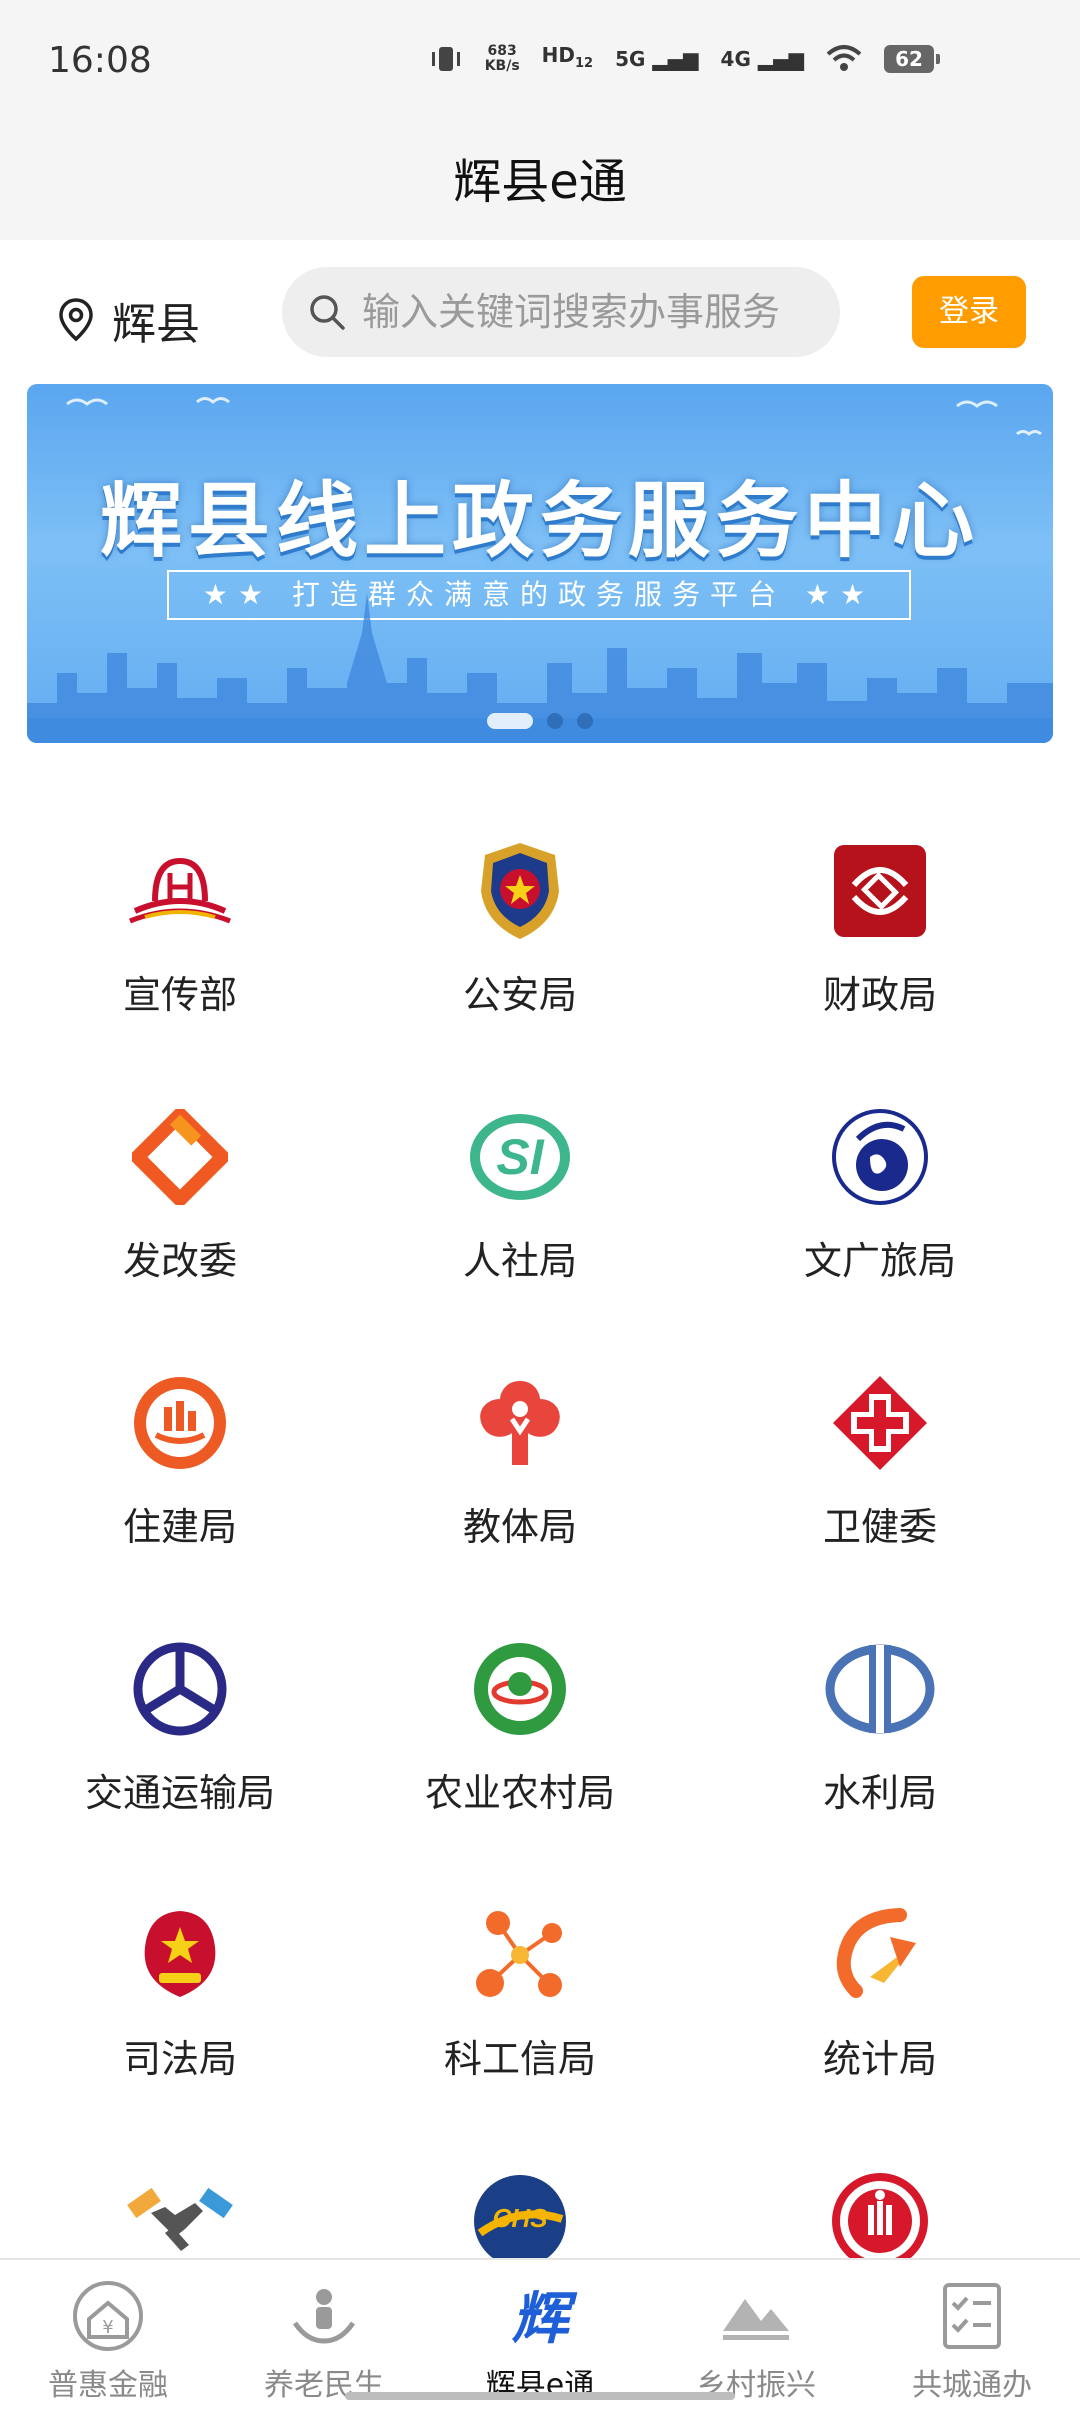  I want to click on civil-affairs-icon, so click(880, 2216).